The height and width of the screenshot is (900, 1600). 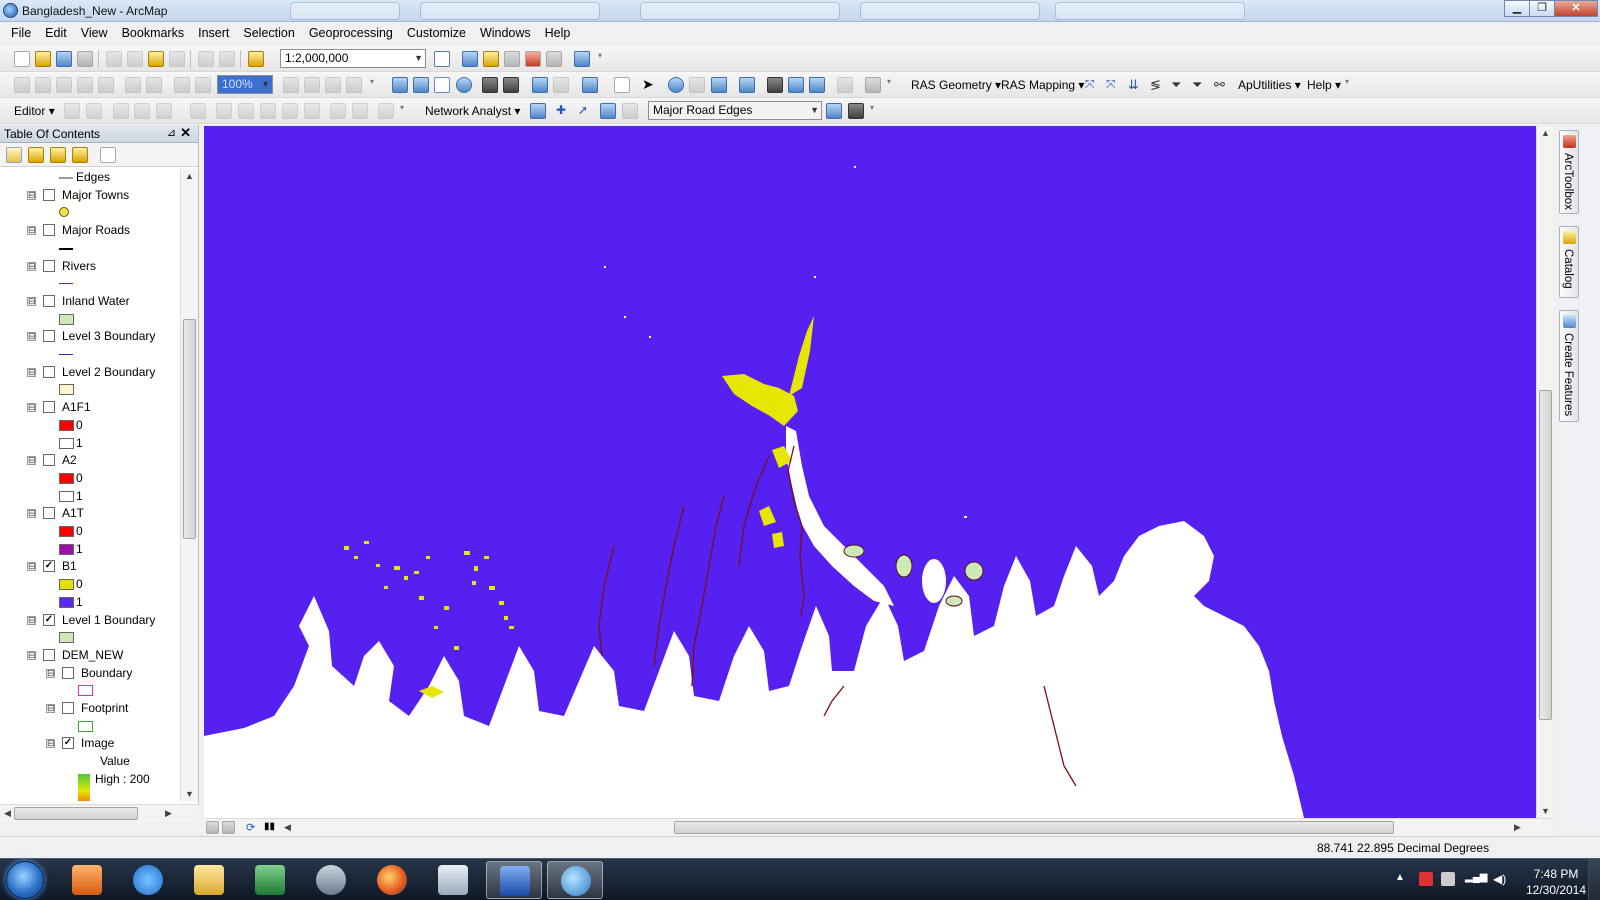 What do you see at coordinates (36, 155) in the screenshot?
I see `list-by-source-icon` at bounding box center [36, 155].